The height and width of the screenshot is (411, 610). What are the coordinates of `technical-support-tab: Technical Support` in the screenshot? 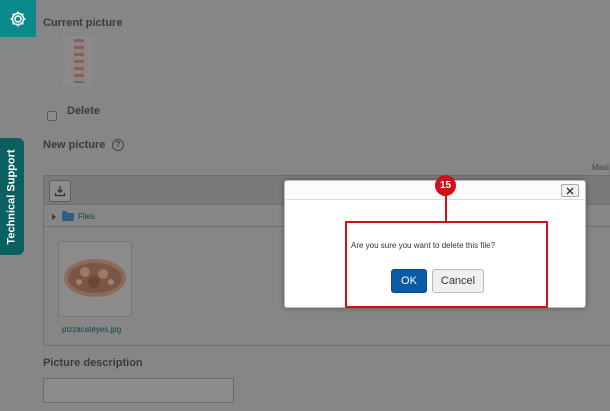 It's located at (12, 196).